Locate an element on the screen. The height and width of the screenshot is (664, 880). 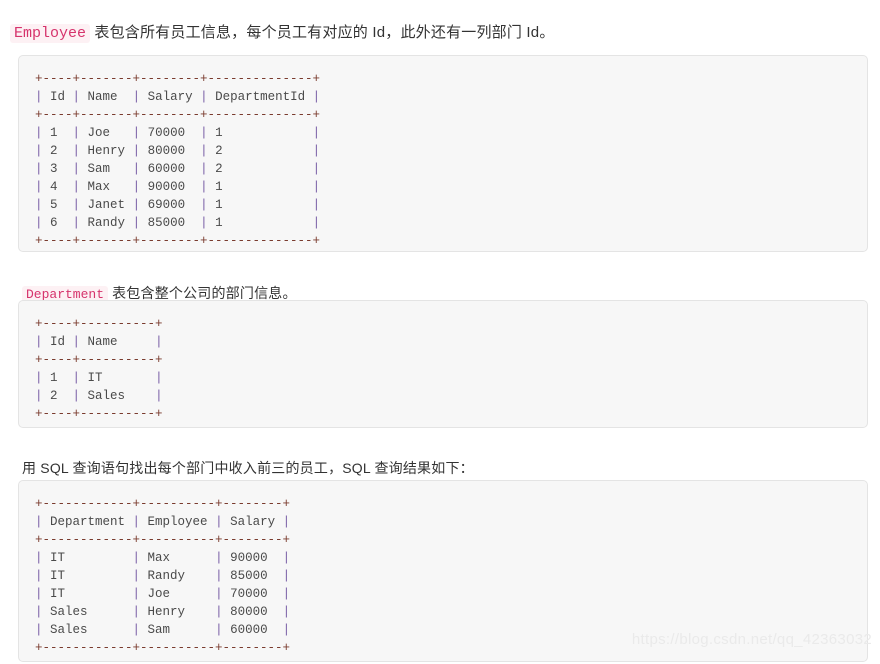
code-line: | 2 | Henry | 80000 | 2 | is located at coordinates (178, 151).